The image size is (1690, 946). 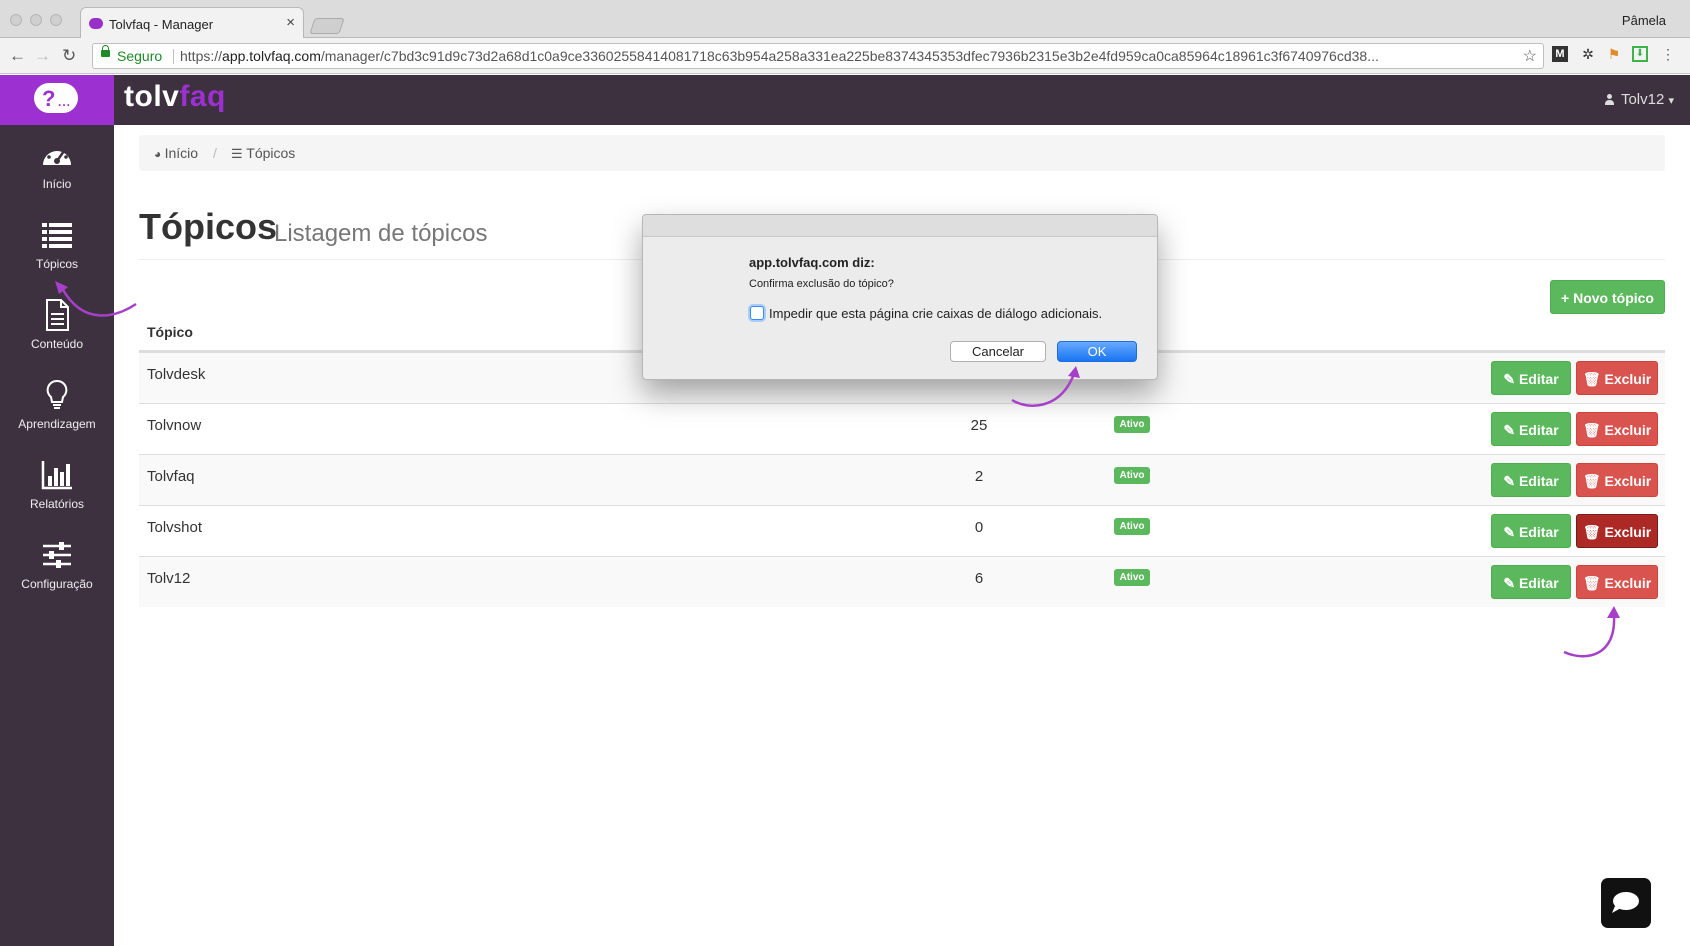 I want to click on annotation-arrow-excluir, so click(x=1591, y=632).